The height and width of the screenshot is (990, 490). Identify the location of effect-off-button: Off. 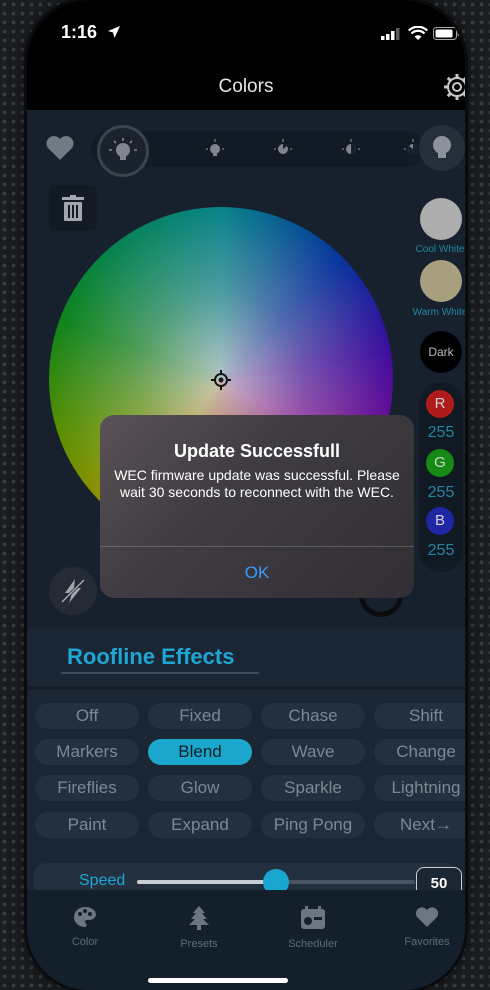
(87, 716).